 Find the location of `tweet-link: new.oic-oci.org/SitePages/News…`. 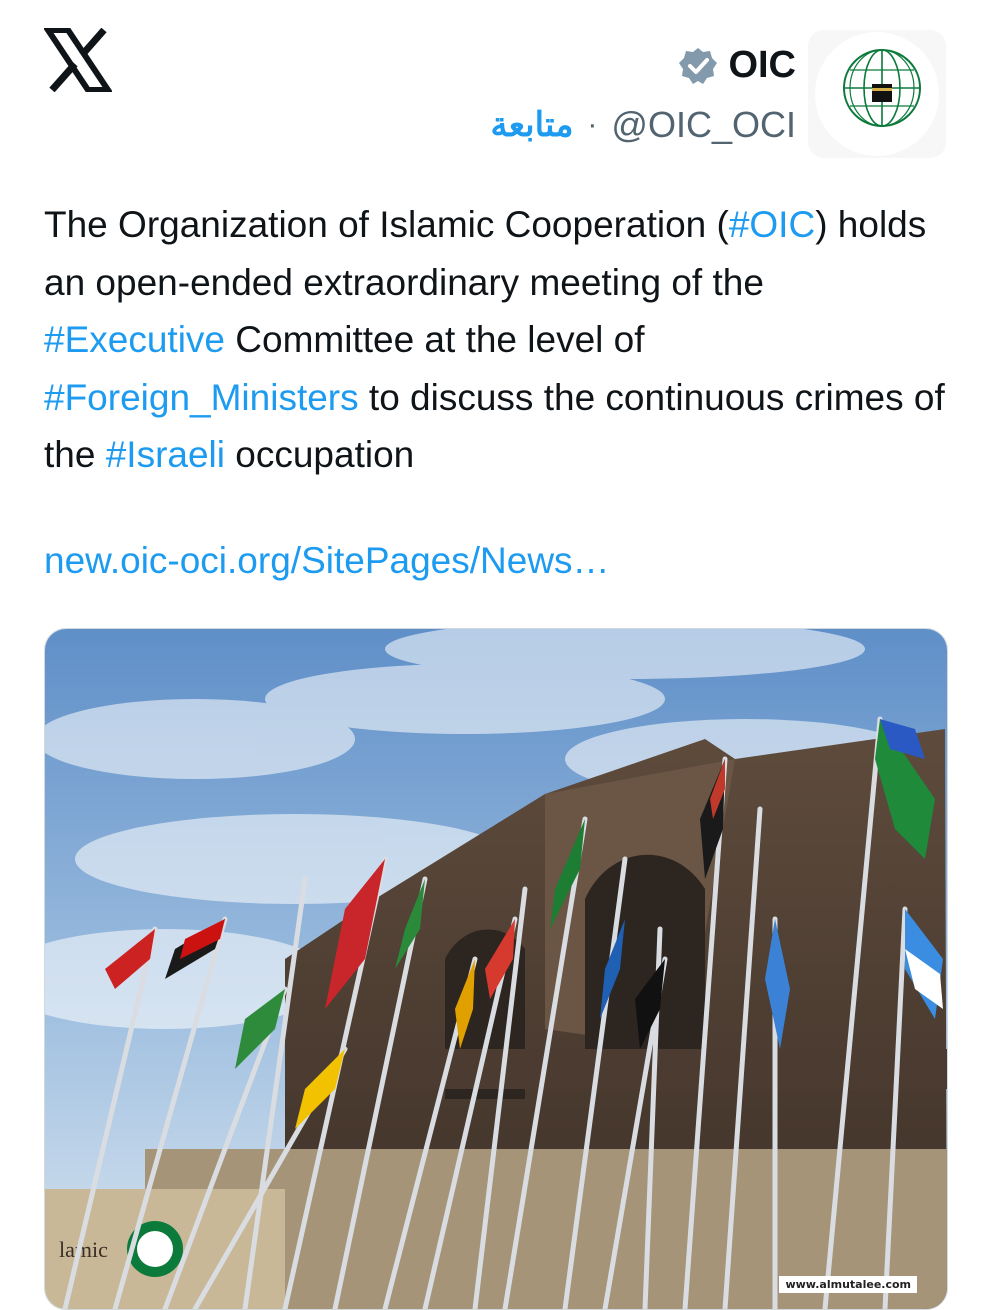

tweet-link: new.oic-oci.org/SitePages/News… is located at coordinates (327, 561).